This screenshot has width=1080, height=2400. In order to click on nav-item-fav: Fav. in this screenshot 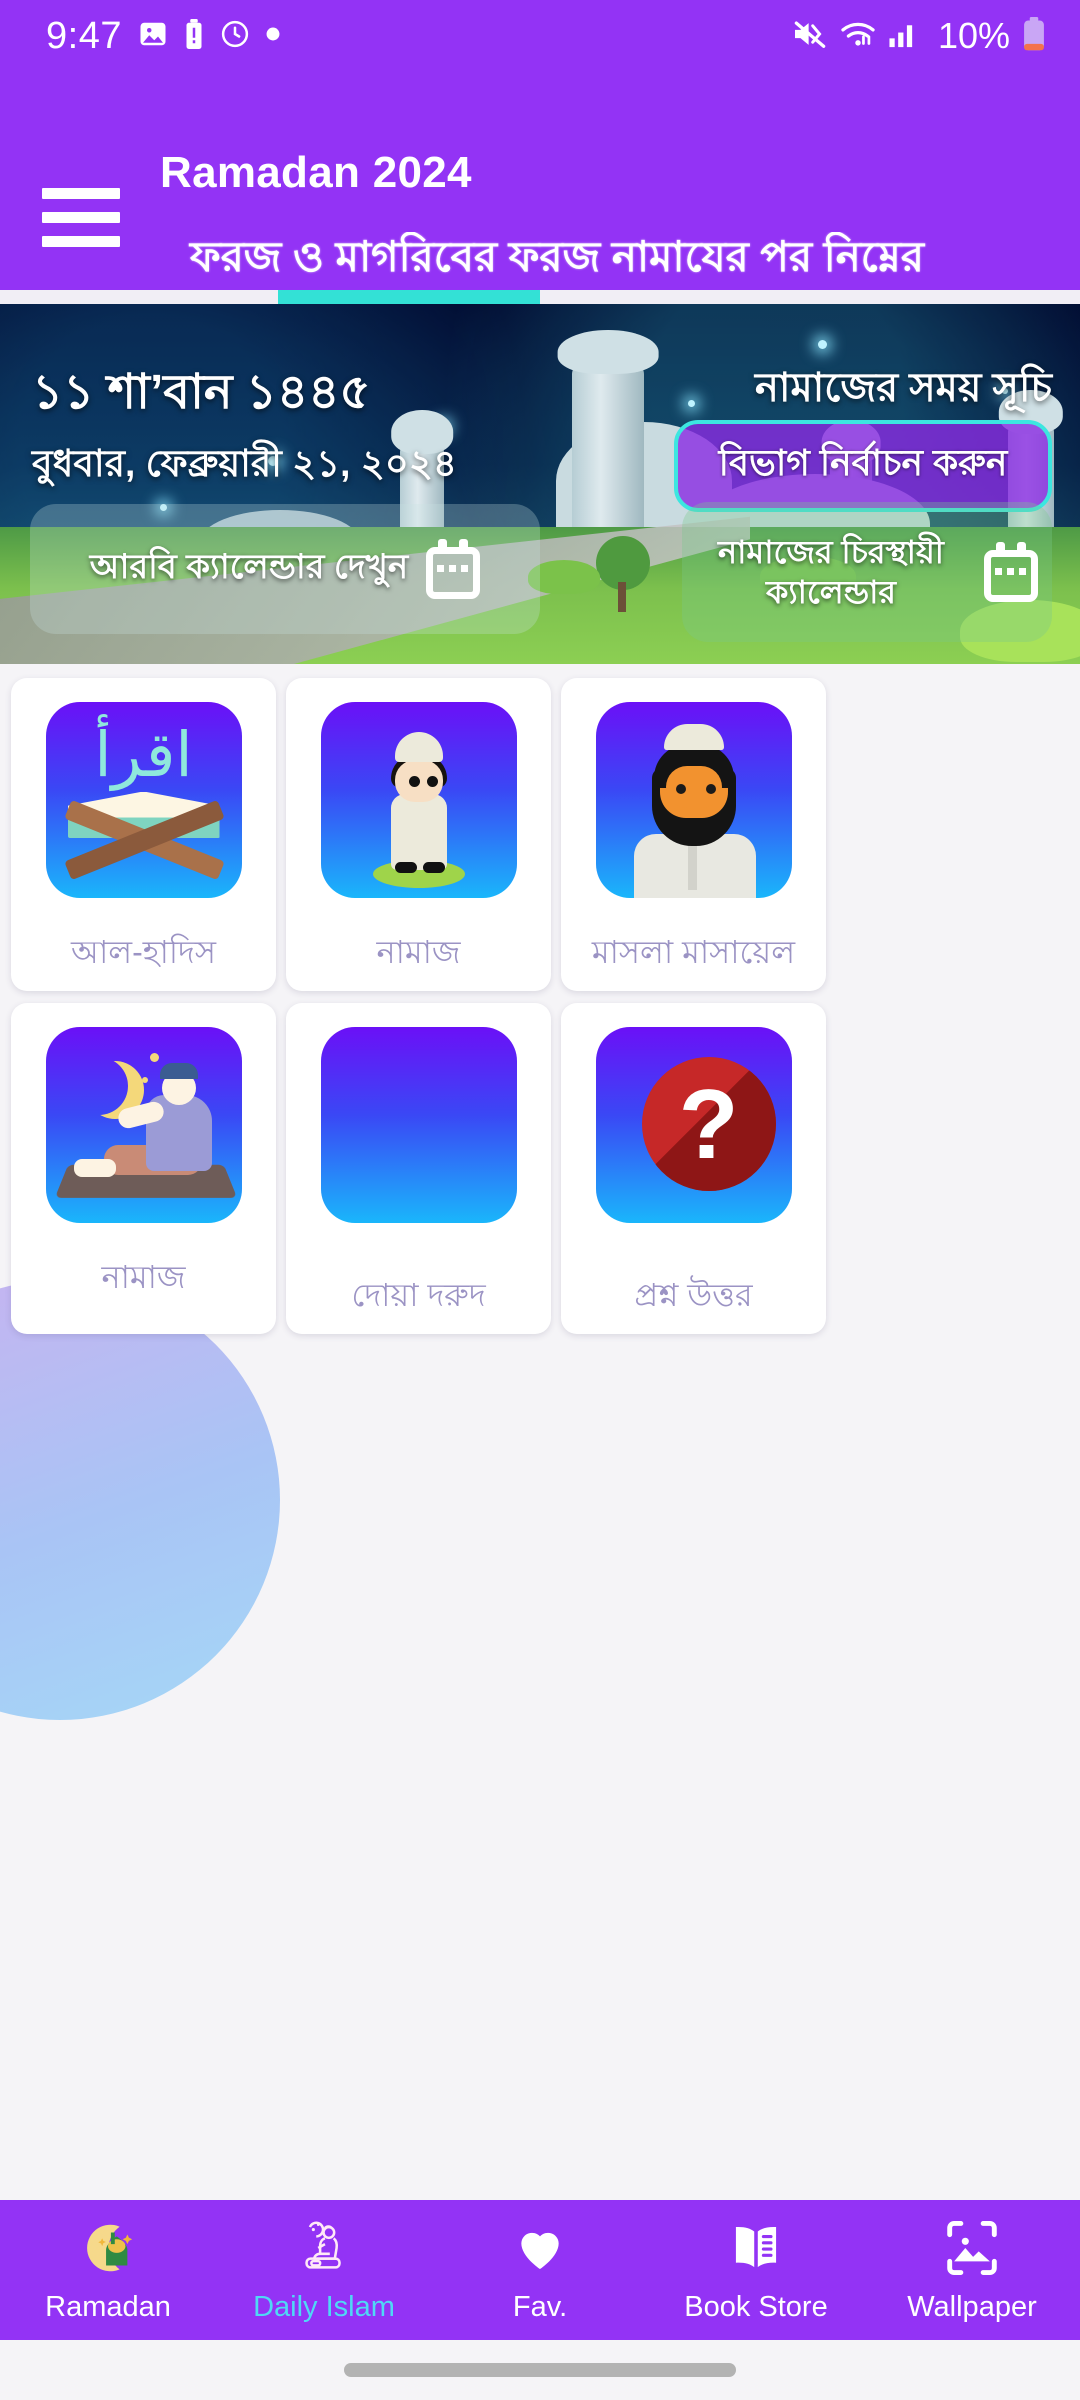, I will do `click(540, 2270)`.